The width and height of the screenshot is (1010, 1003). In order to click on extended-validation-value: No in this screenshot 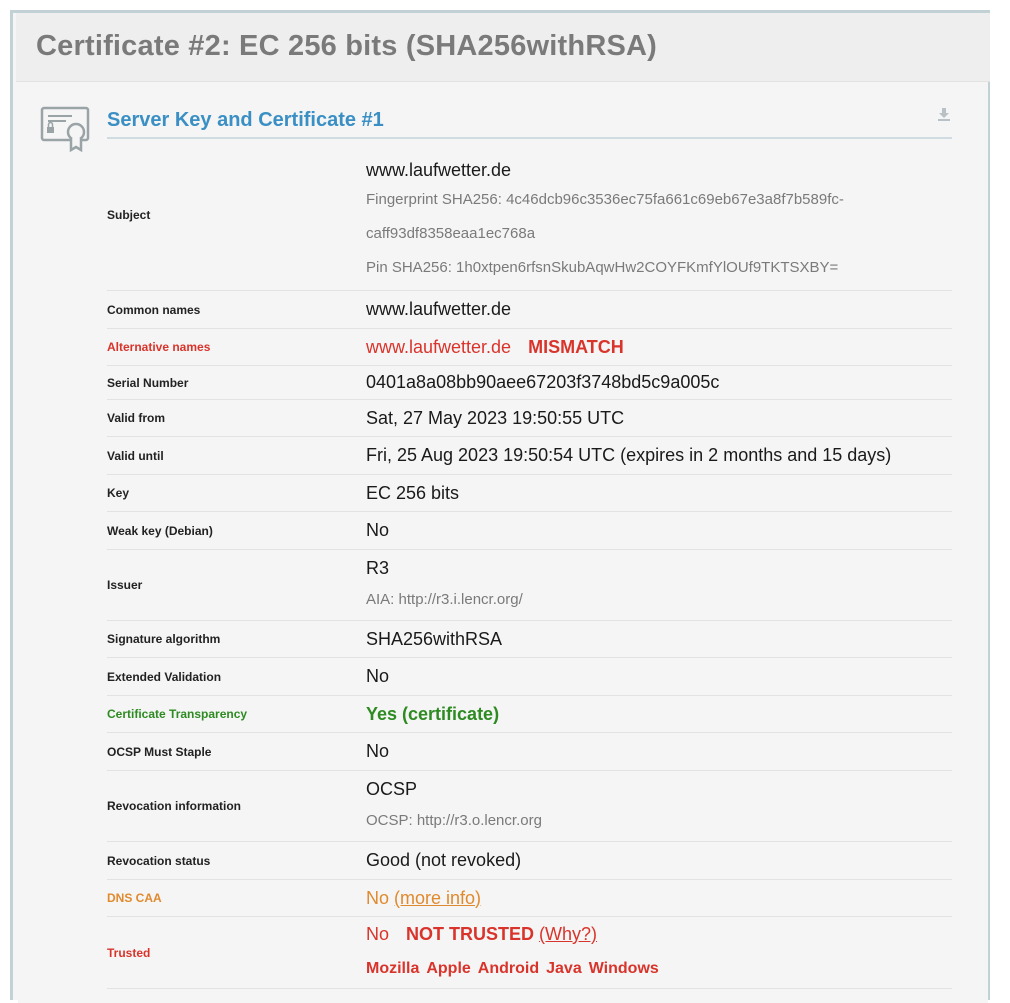, I will do `click(378, 676)`.